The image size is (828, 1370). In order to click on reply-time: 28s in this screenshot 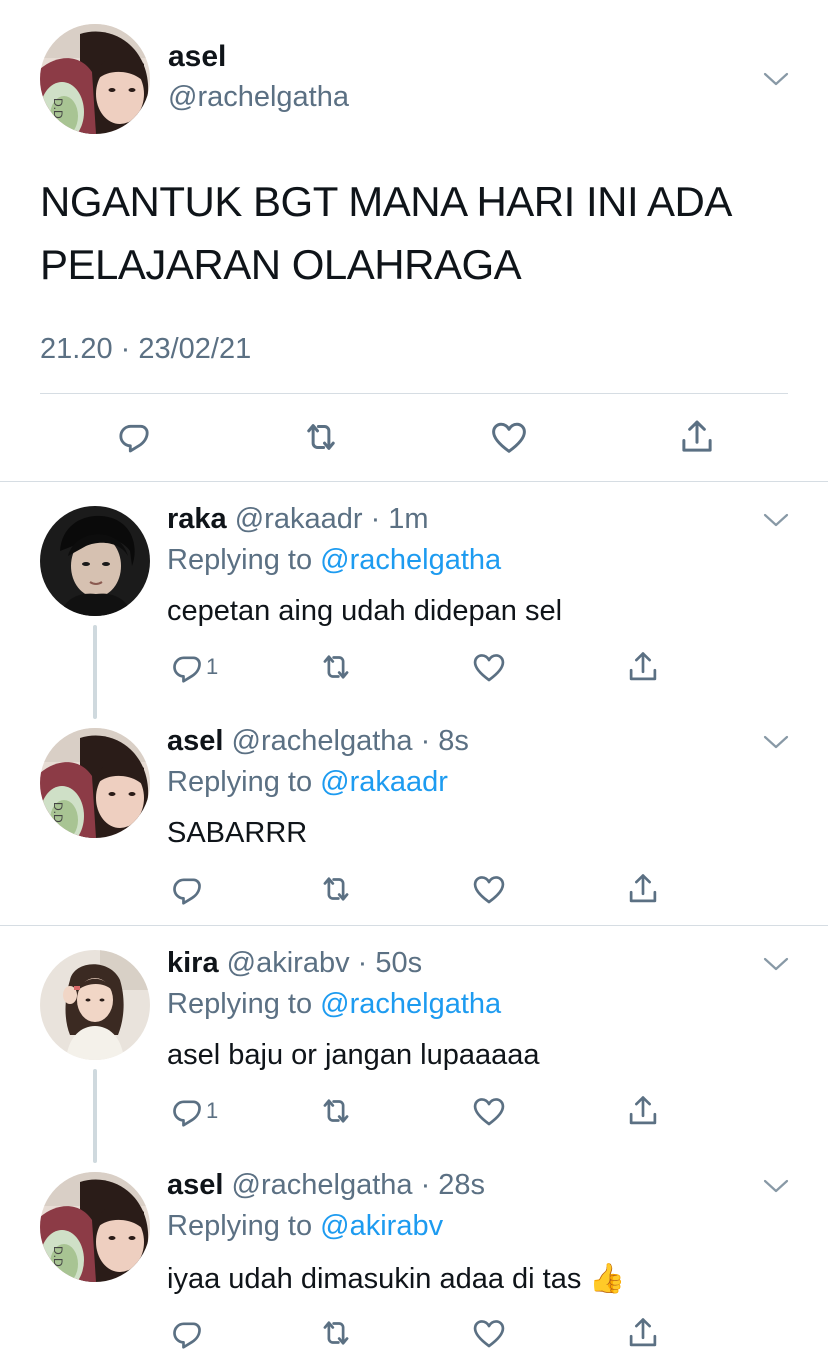, I will do `click(461, 1185)`.